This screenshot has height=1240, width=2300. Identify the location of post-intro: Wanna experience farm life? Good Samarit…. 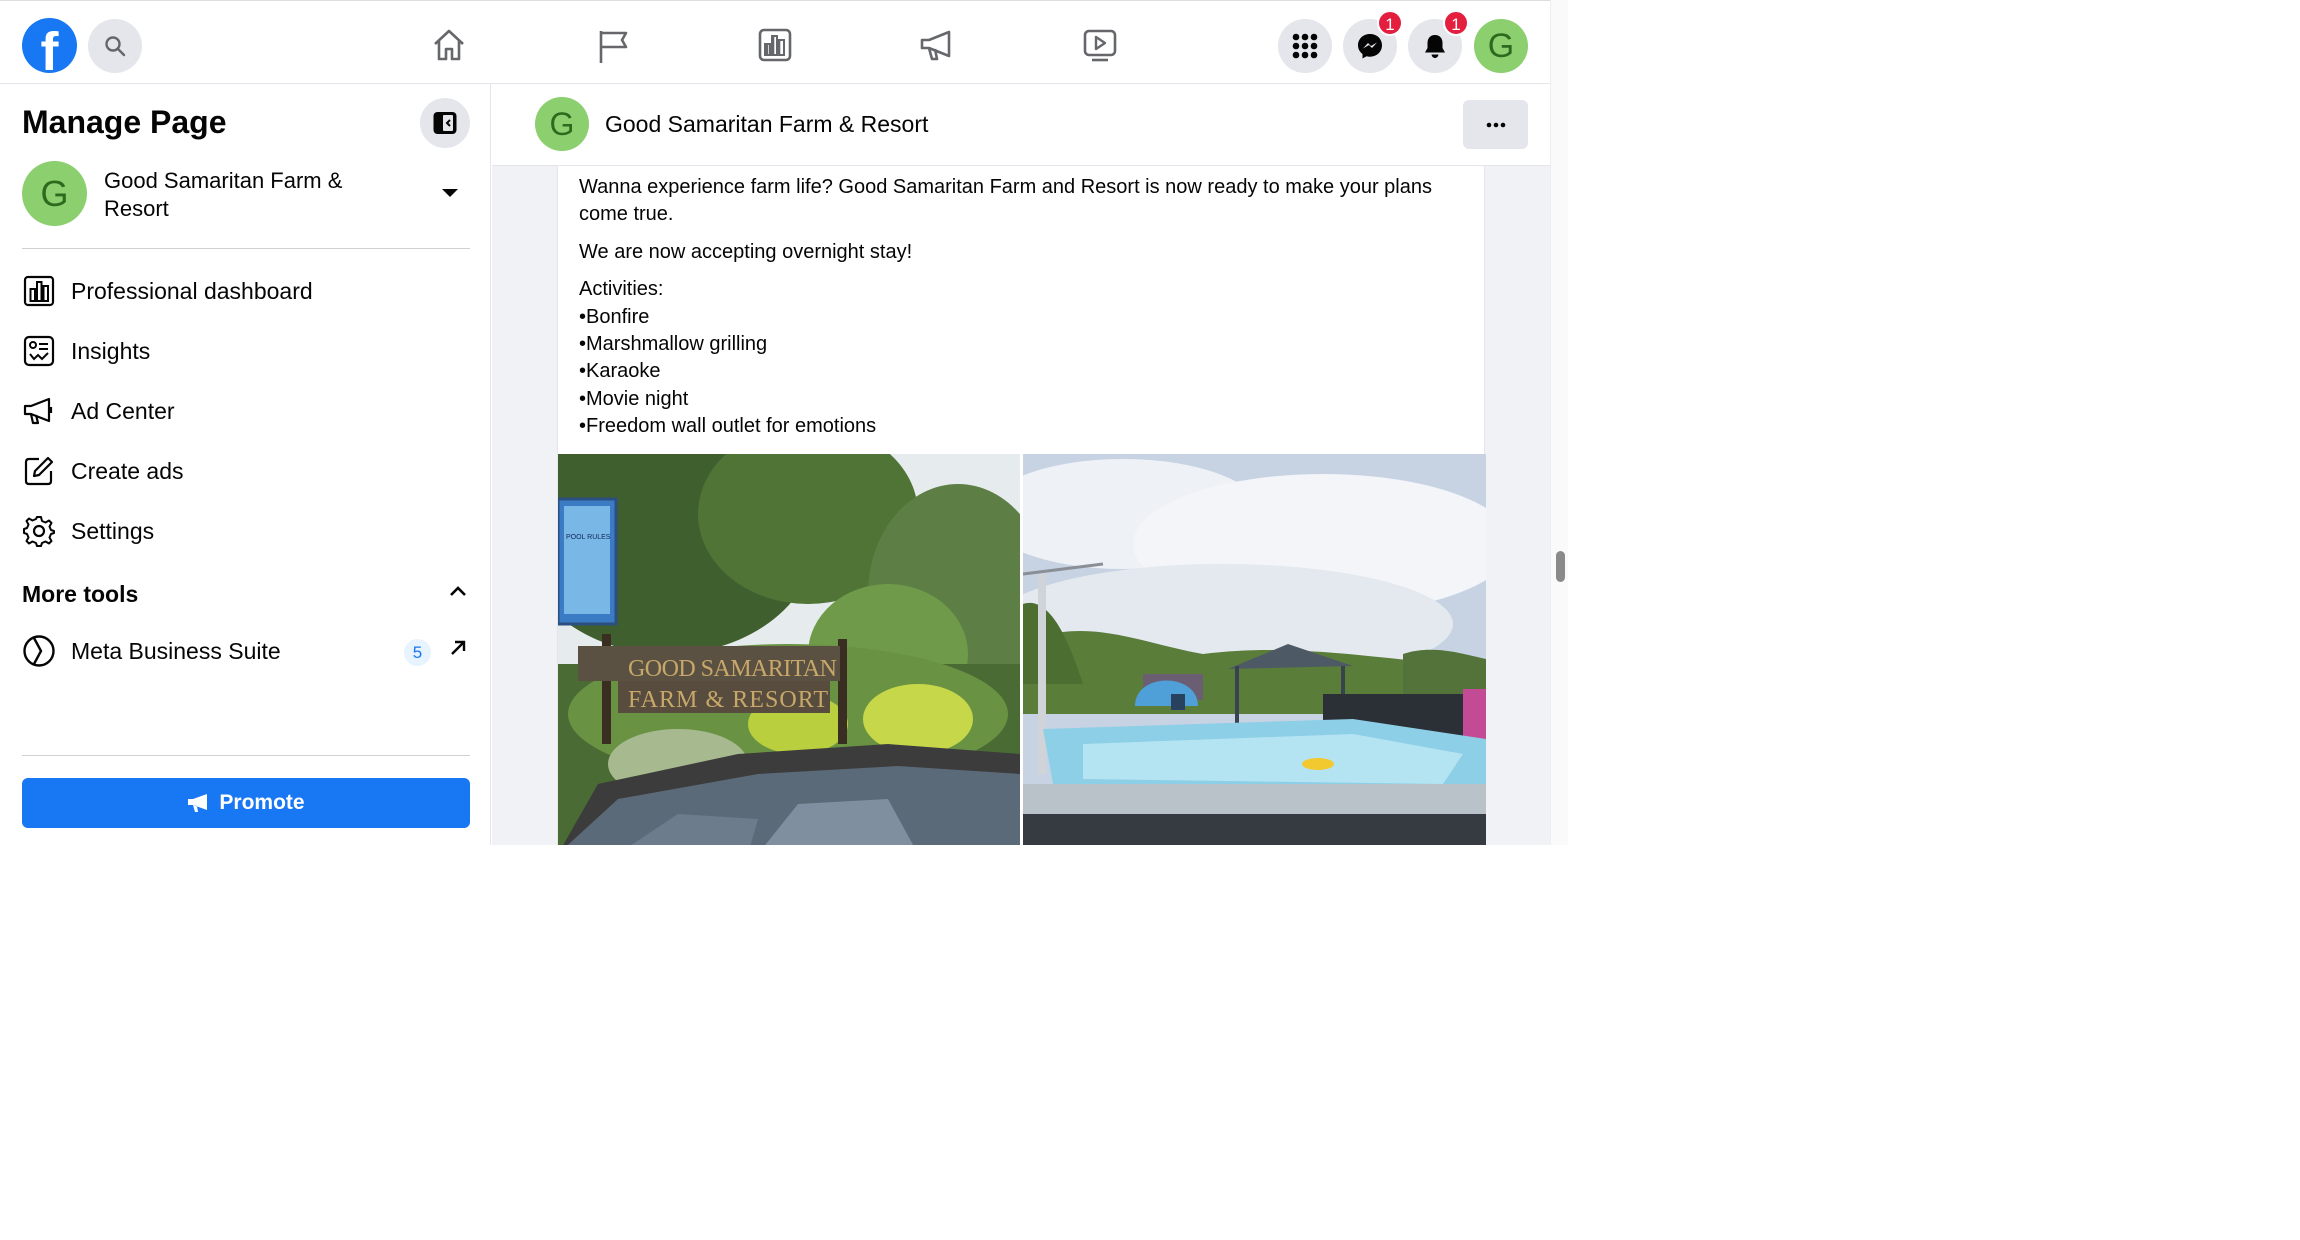
(1005, 201).